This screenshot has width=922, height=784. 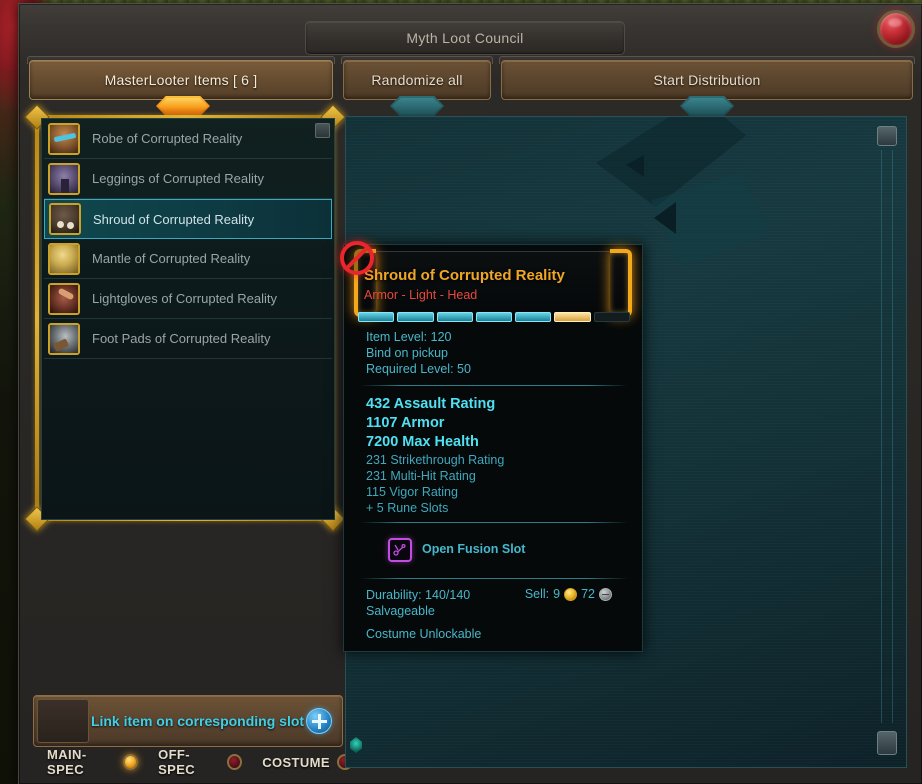 I want to click on tooltip-major-stat: 7200 Max Health, so click(x=422, y=442).